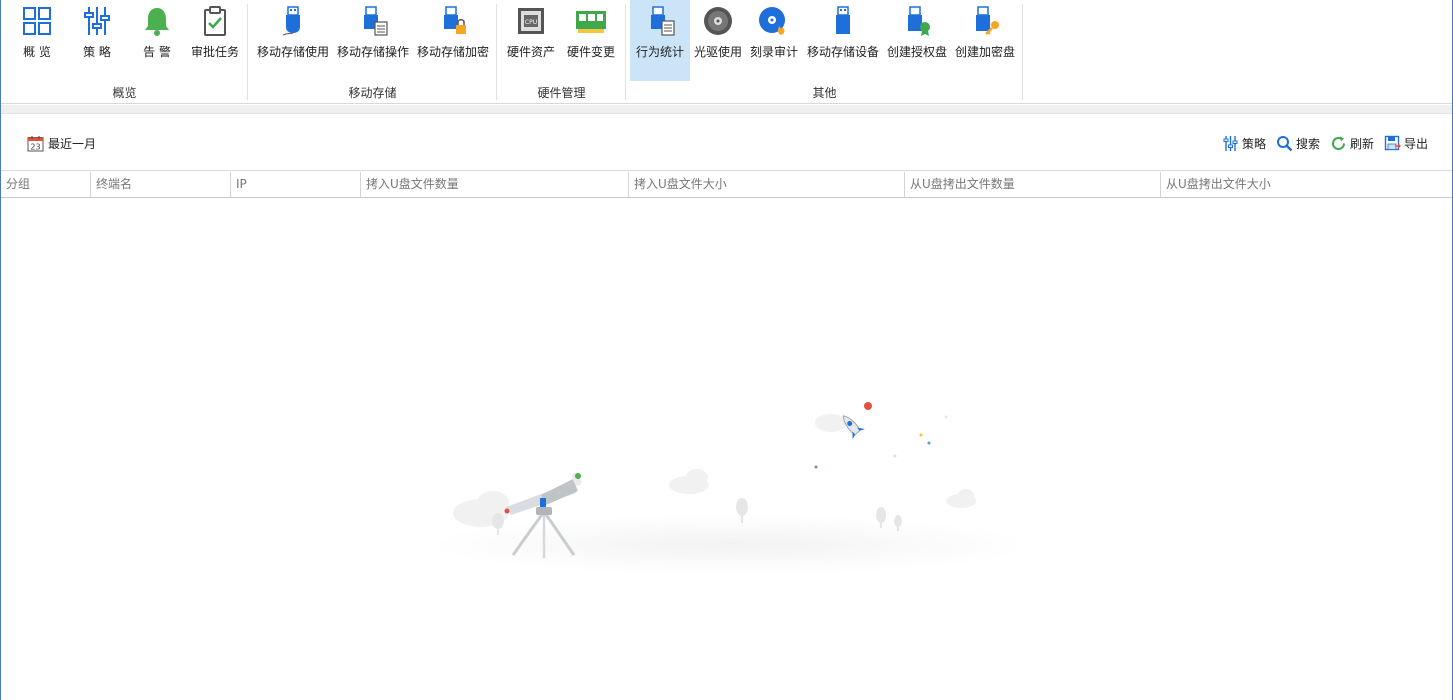  I want to click on disc-burn-icon, so click(772, 21).